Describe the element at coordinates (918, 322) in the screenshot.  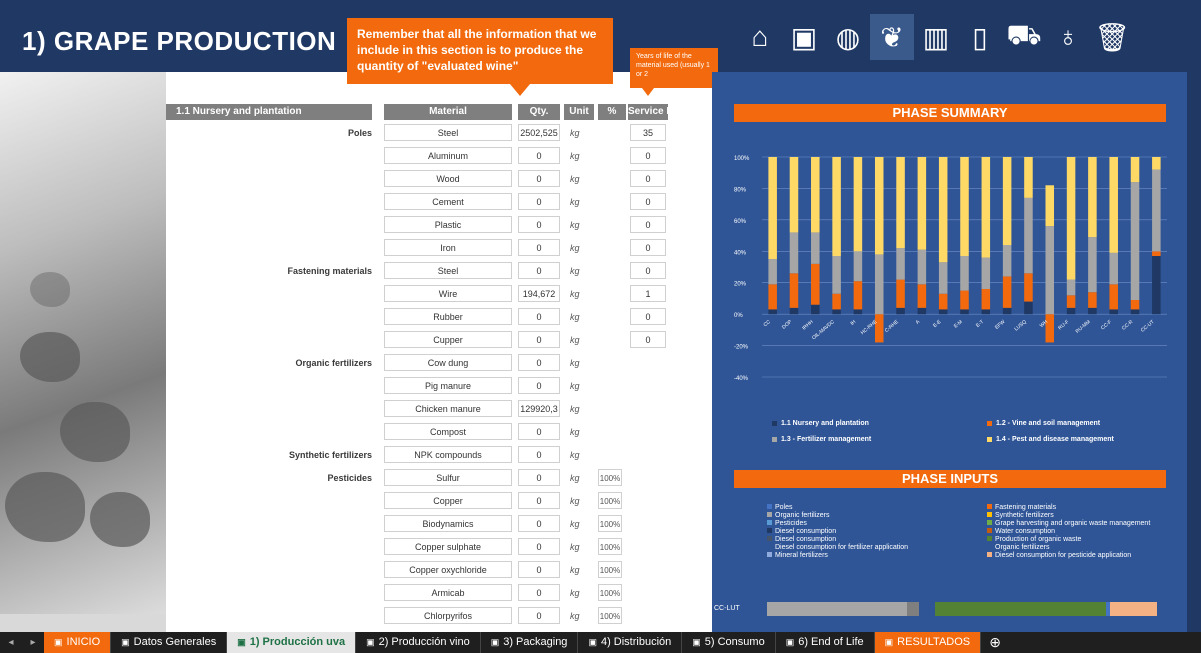
I see `x-tick-label: A` at that location.